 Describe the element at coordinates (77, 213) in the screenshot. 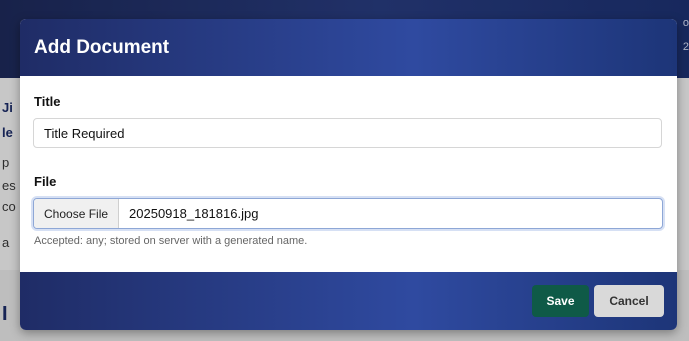

I see `choose-file-button: Choose File` at that location.